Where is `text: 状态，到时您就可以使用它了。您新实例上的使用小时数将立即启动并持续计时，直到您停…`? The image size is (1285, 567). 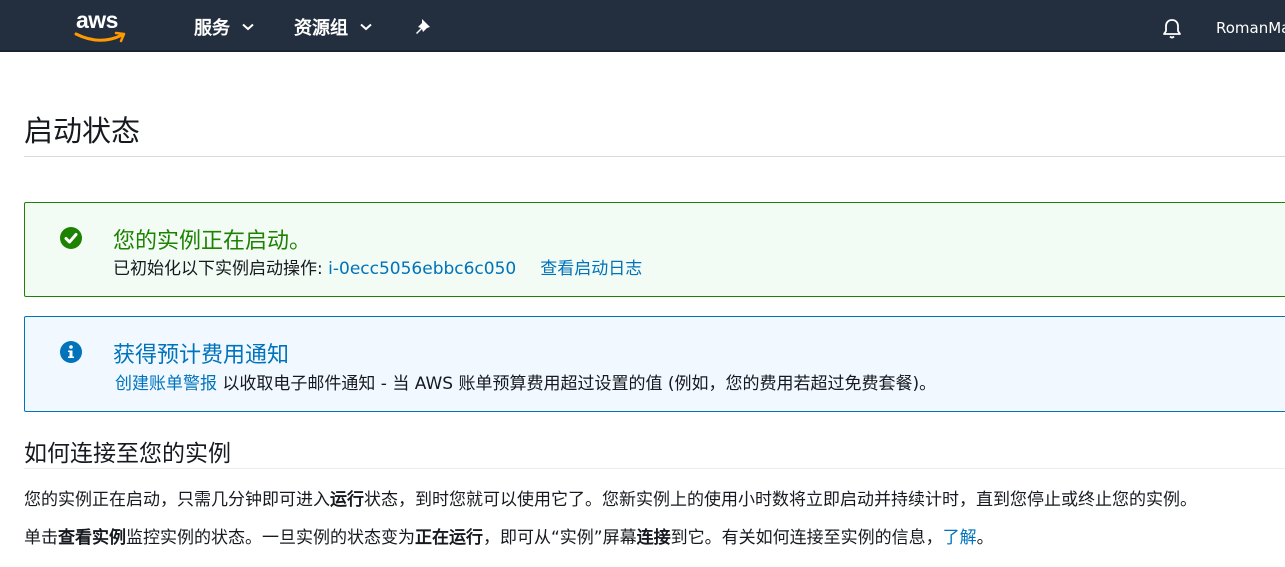
text: 状态，到时您就可以使用它了。您新实例上的使用小时数将立即启动并持续计时，直到您停… is located at coordinates (780, 500).